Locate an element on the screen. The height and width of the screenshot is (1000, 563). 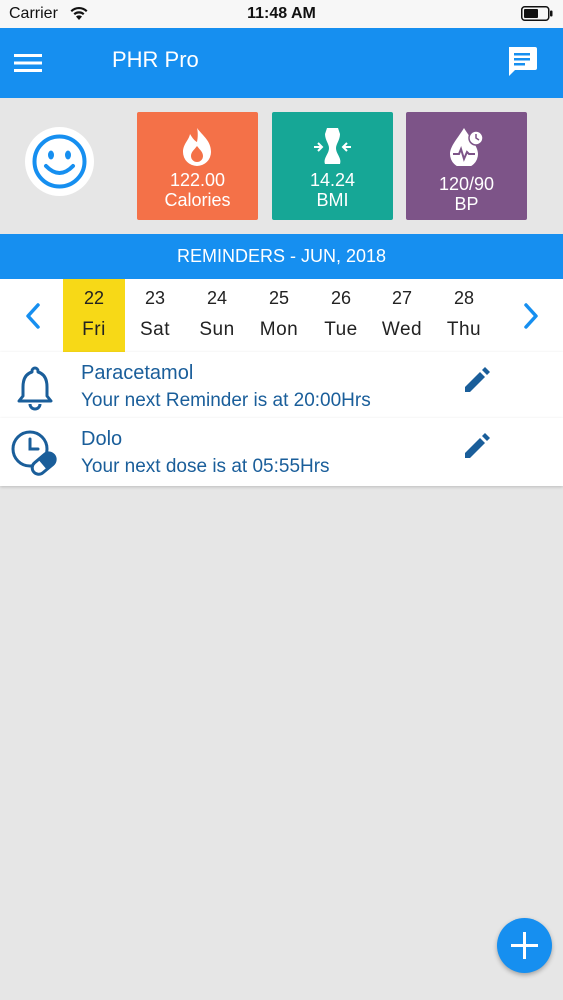
day-number: 26 is located at coordinates (341, 298).